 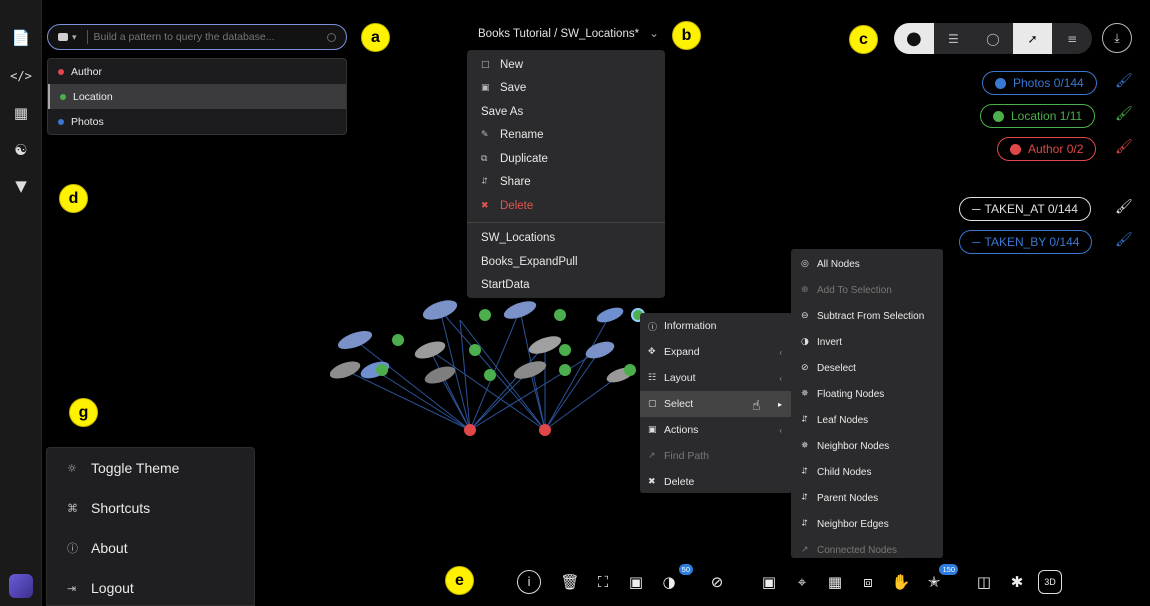 I want to click on sub-label: Child Nodes, so click(x=844, y=472).